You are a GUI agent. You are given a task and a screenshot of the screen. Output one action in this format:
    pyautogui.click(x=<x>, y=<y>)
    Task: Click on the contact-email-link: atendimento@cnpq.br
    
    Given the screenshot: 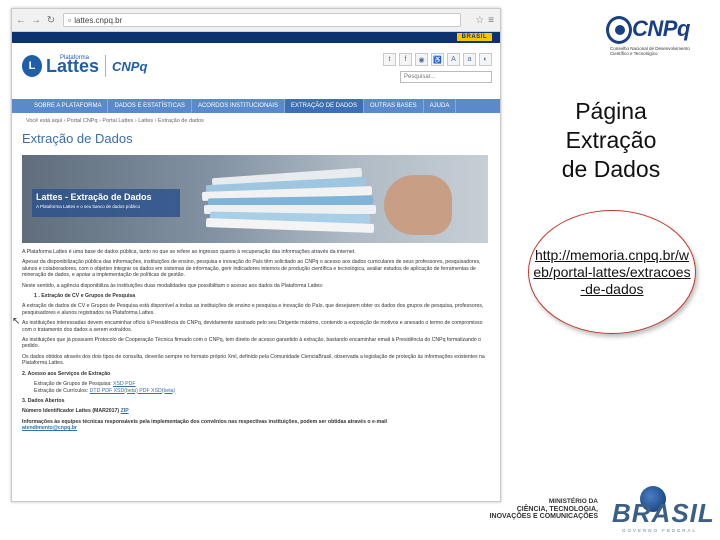 What is the action you would take?
    pyautogui.click(x=49, y=428)
    